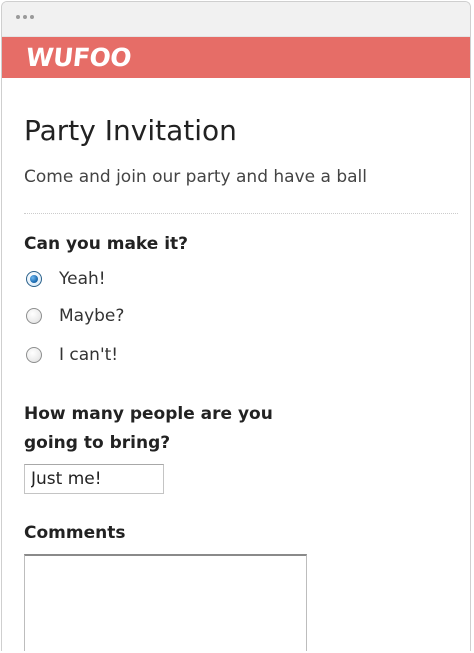  I want to click on guests-question-label: How many people are you going to bring?, so click(148, 428).